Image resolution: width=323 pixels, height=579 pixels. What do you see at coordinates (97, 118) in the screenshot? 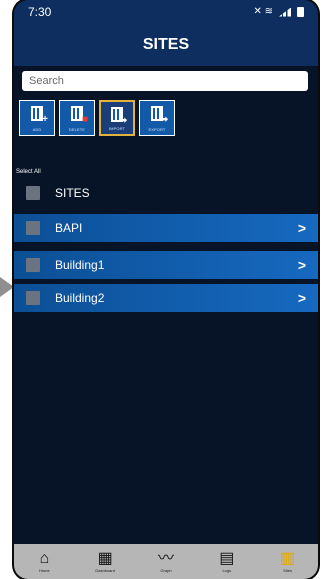
I see `site-toolbar: + ADD ■ DELETE ➡ IMPORT ➡ EXPORT` at bounding box center [97, 118].